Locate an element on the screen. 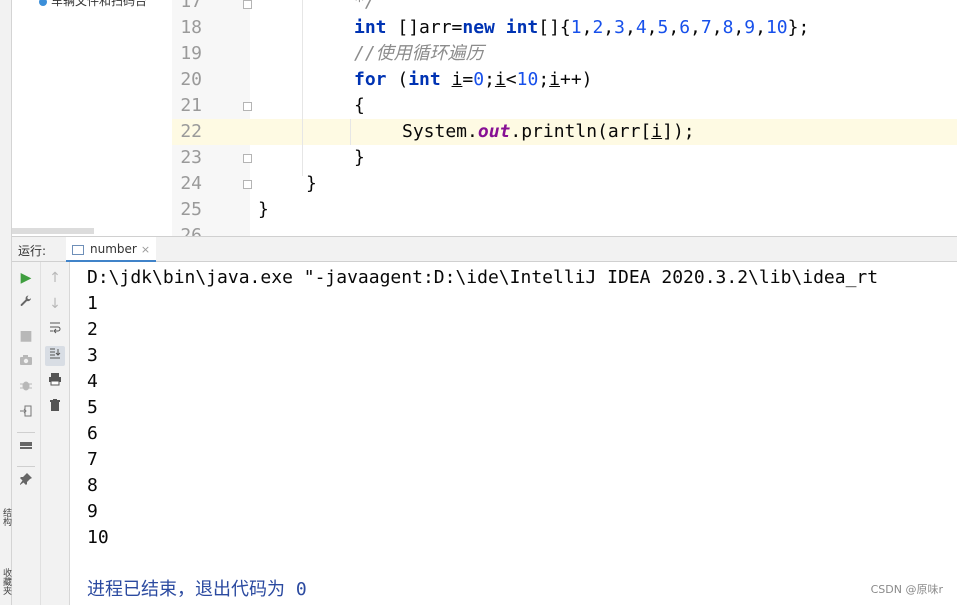 The image size is (957, 605). print-icon is located at coordinates (55, 382).